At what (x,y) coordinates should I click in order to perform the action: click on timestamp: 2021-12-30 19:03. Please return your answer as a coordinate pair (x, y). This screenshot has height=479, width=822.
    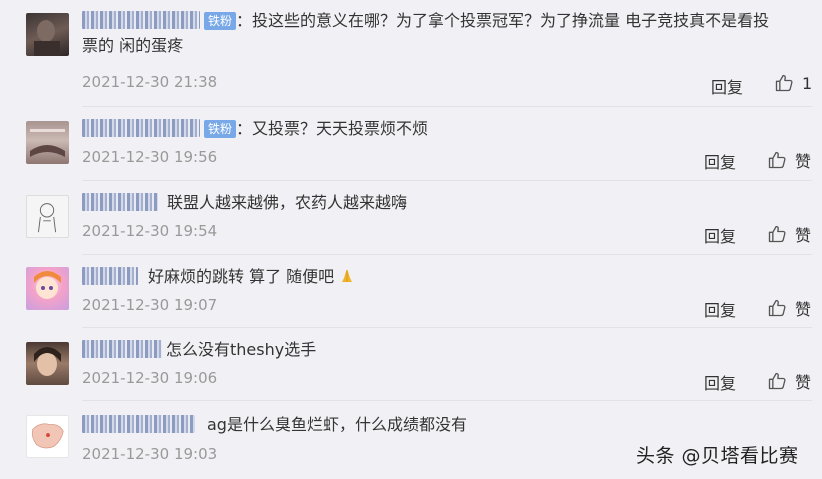
    Looking at the image, I should click on (150, 454).